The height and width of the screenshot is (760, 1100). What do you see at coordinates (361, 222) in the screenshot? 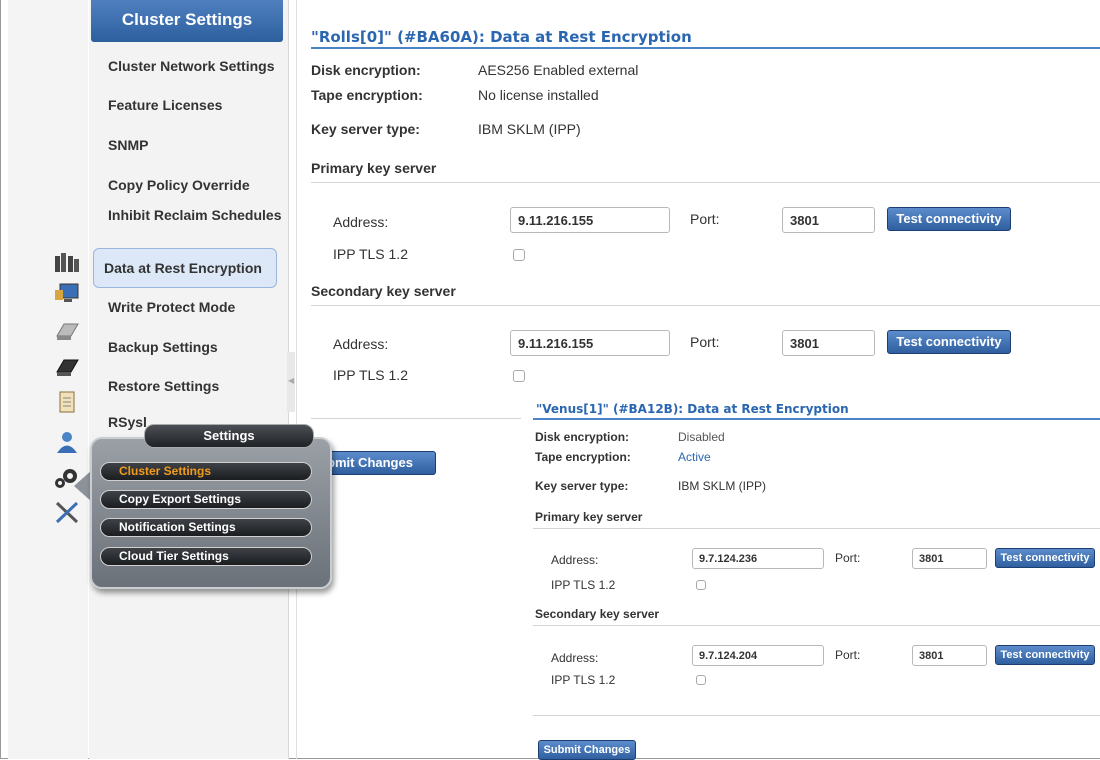
I see `primary-address-label: Address:` at bounding box center [361, 222].